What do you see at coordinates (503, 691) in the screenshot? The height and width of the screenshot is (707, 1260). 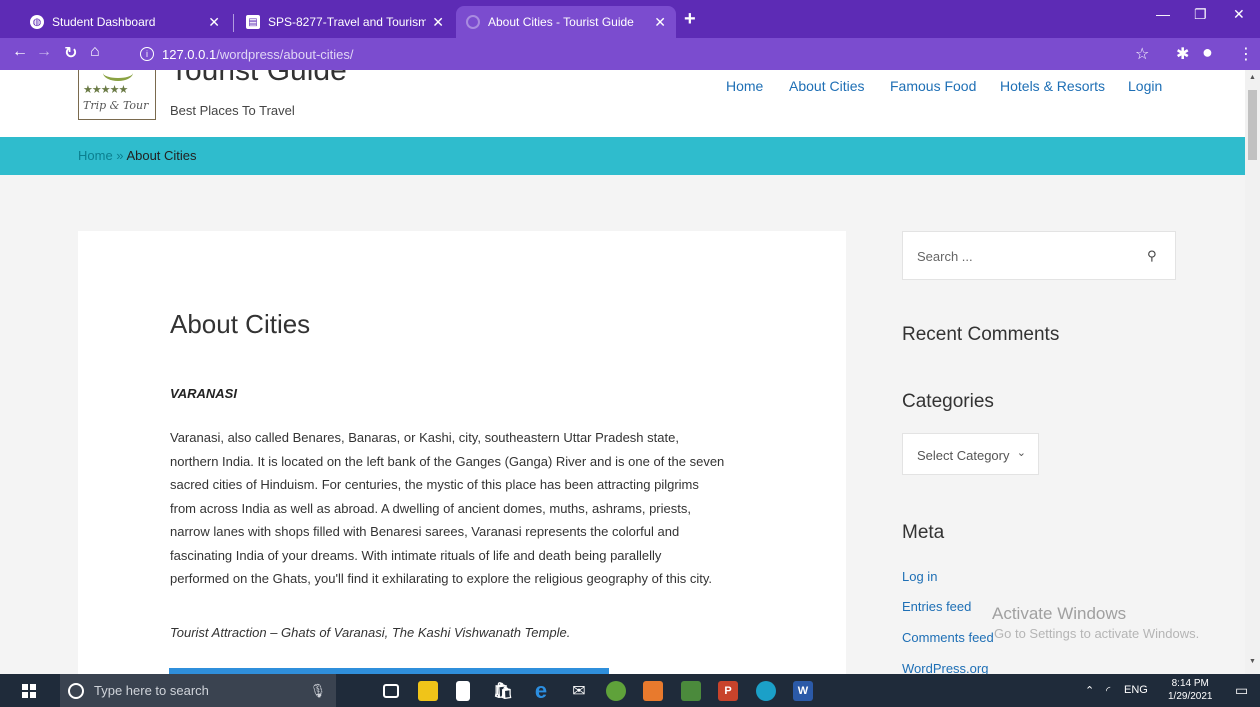 I see `store-icon: 🛍` at bounding box center [503, 691].